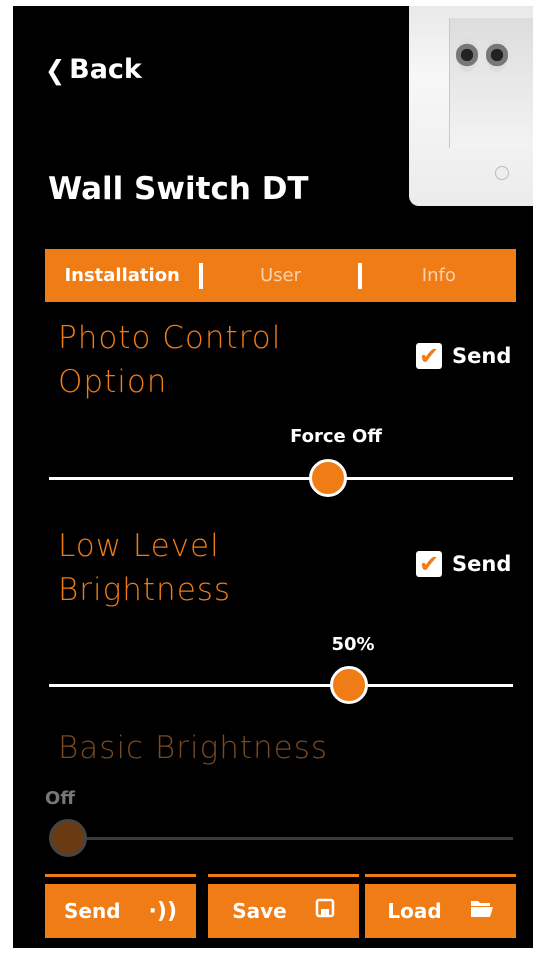  I want to click on wireless-send-icon: ·)), so click(162, 911).